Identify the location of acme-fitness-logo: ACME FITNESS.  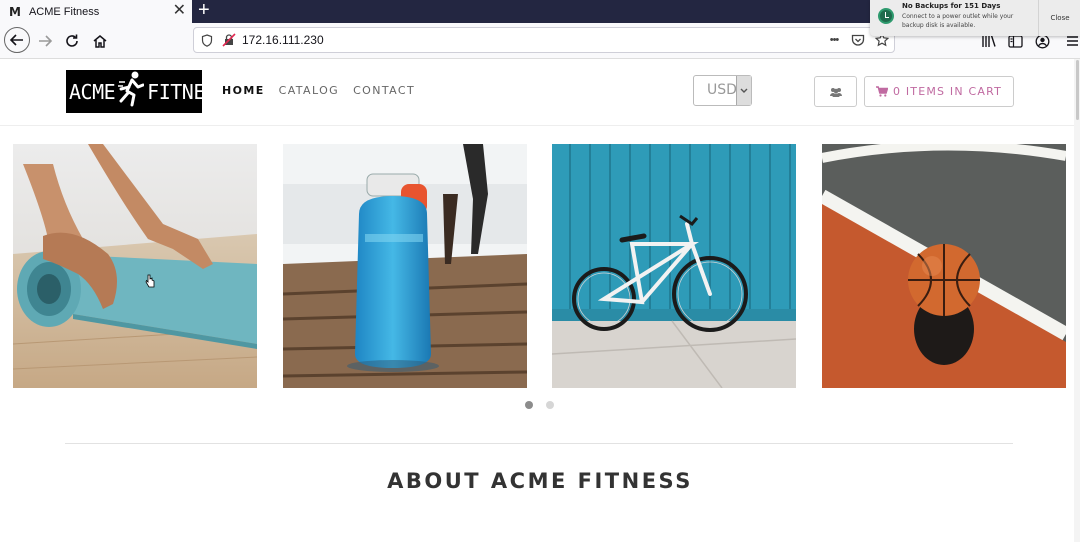
(147, 91).